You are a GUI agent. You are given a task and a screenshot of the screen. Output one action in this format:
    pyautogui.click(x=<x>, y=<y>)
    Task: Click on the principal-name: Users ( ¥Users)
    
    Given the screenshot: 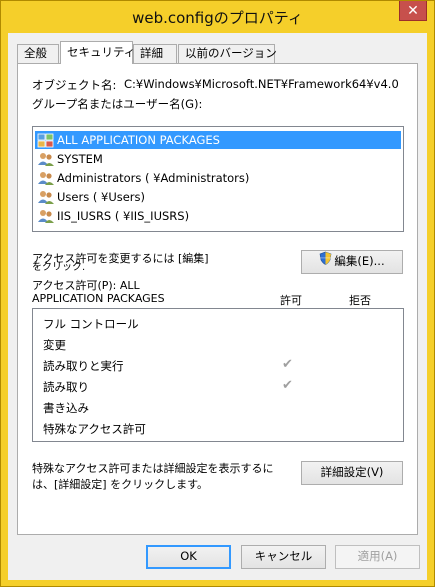 What is the action you would take?
    pyautogui.click(x=101, y=197)
    